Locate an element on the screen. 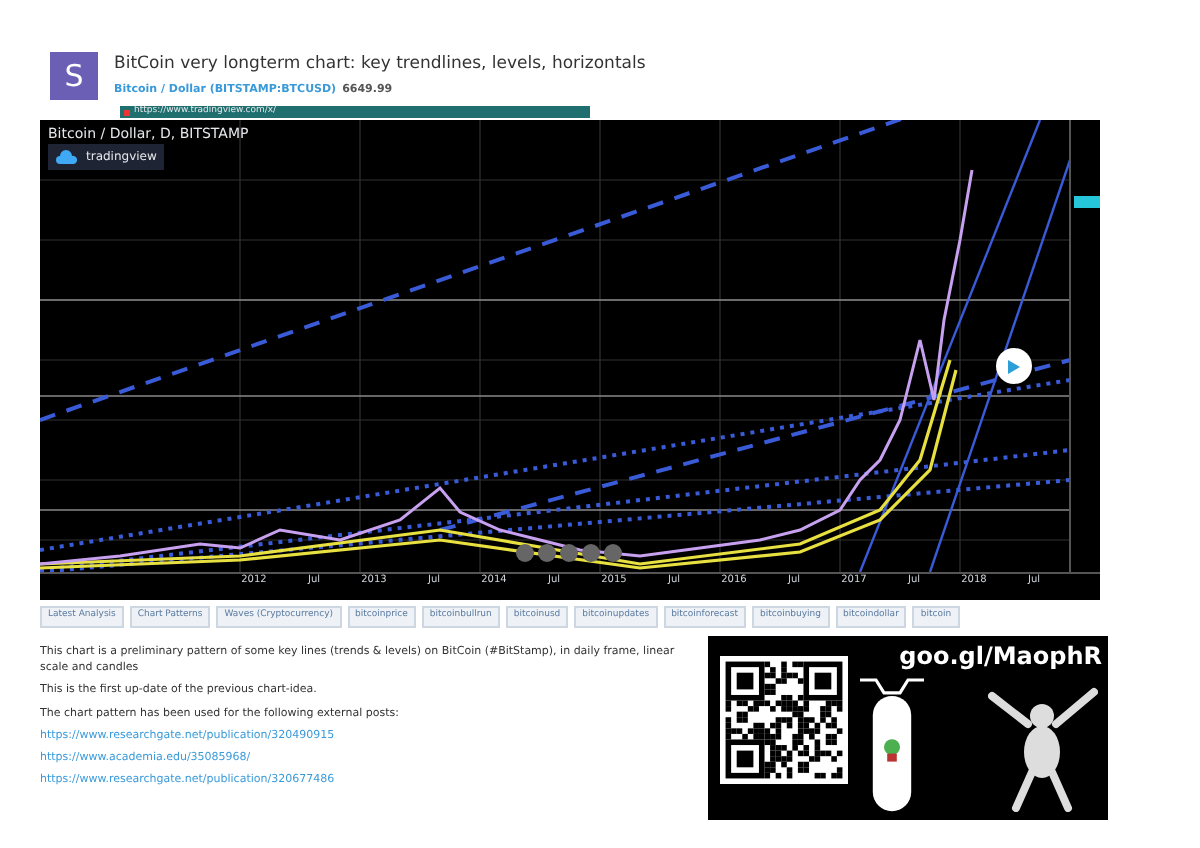 The height and width of the screenshot is (848, 1200). promo-link: goo.gl/MaophR is located at coordinates (1000, 655).